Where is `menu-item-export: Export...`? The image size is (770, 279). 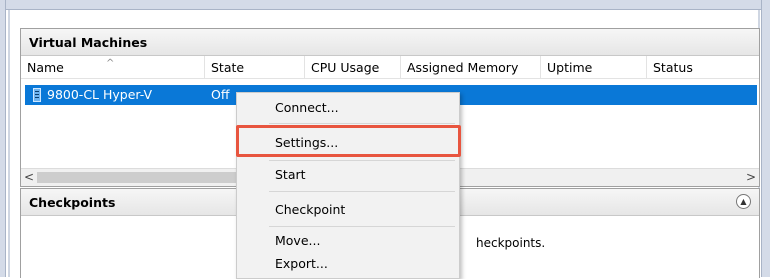
menu-item-export: Export... is located at coordinates (348, 264).